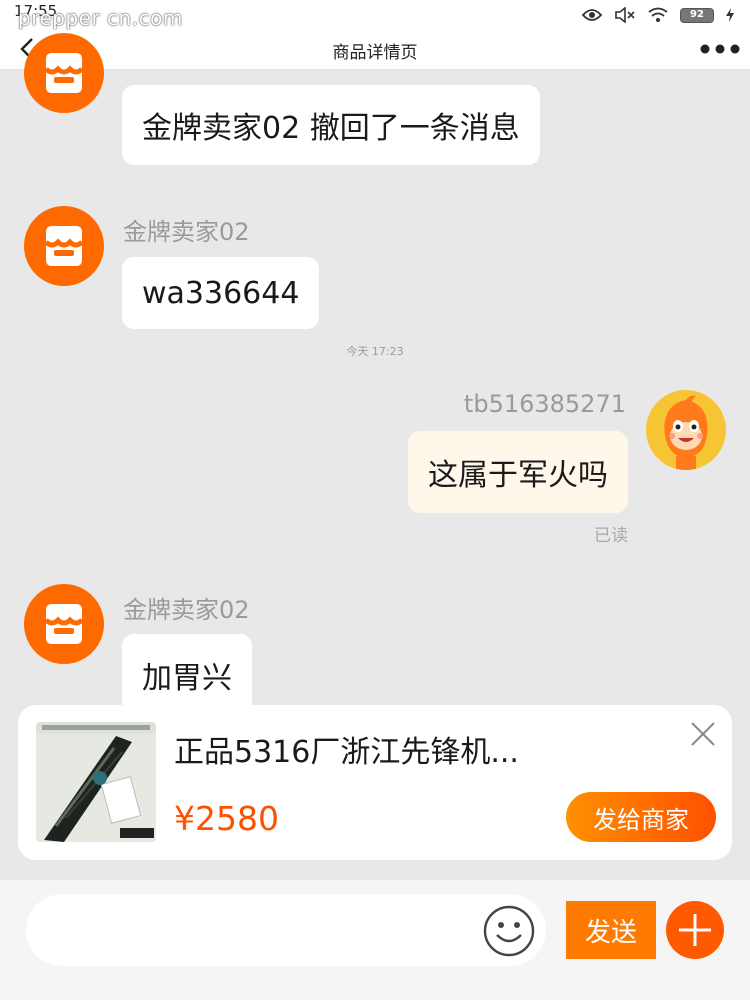 Image resolution: width=750 pixels, height=1000 pixels. I want to click on message-bubble: 加胃兴, so click(187, 675).